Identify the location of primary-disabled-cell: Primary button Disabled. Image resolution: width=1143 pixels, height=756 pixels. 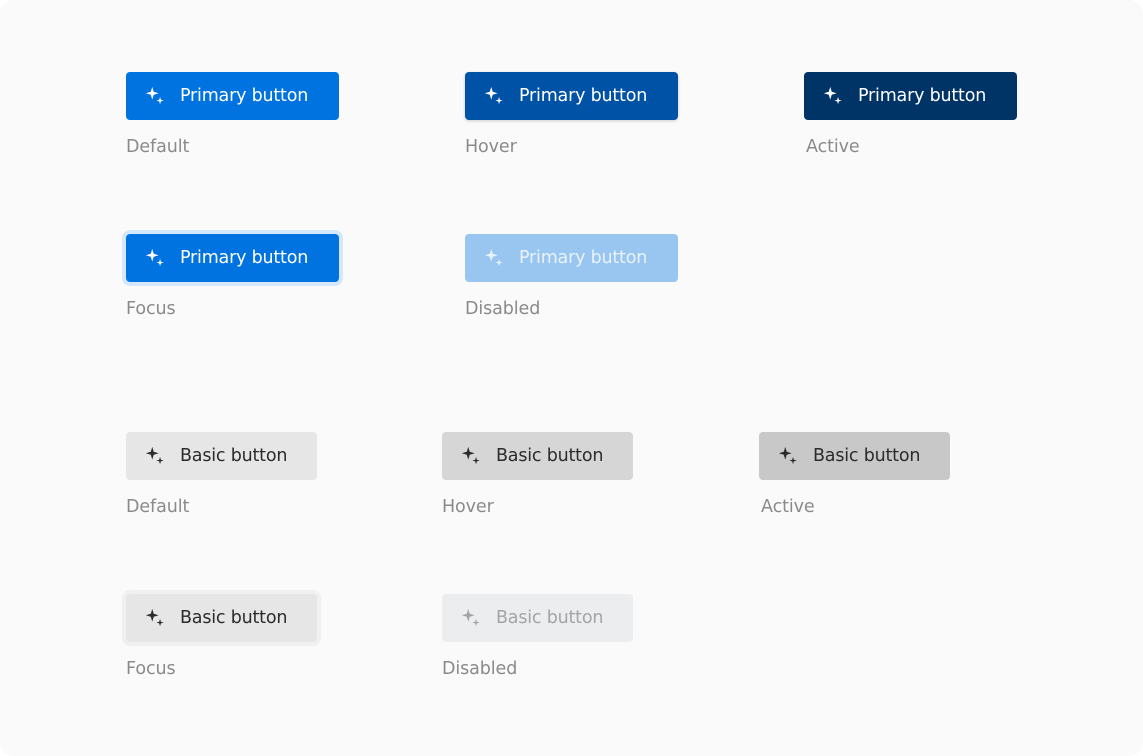
(571, 276).